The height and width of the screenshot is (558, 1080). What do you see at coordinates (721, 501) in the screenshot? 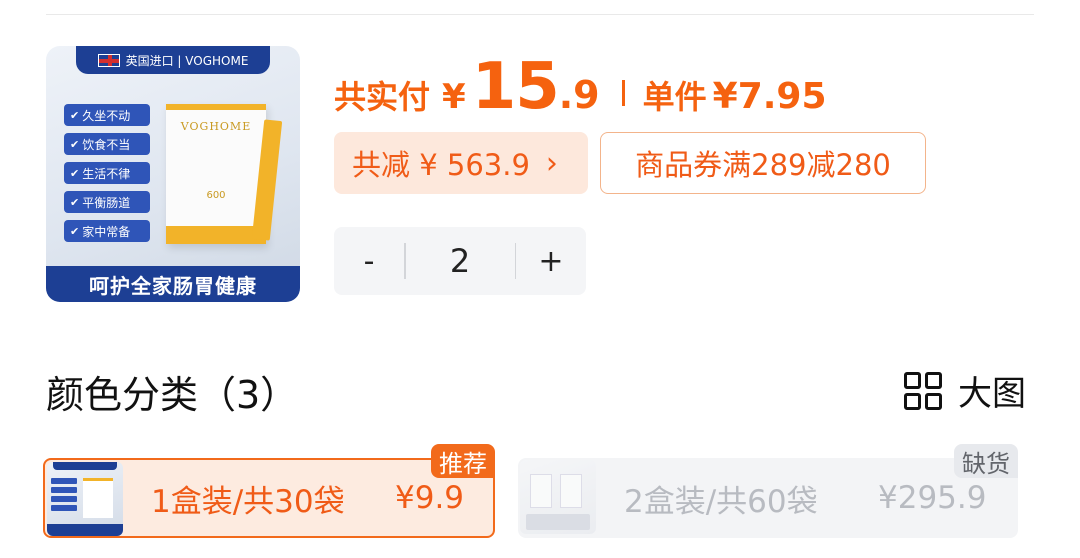
I see `variant-label: 2盒装/共60袋` at bounding box center [721, 501].